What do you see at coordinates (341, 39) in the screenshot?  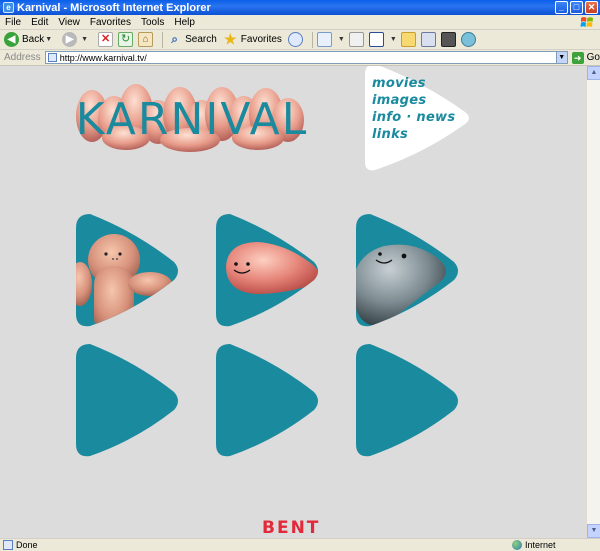 I see `mail-dropdown-icon: ▼` at bounding box center [341, 39].